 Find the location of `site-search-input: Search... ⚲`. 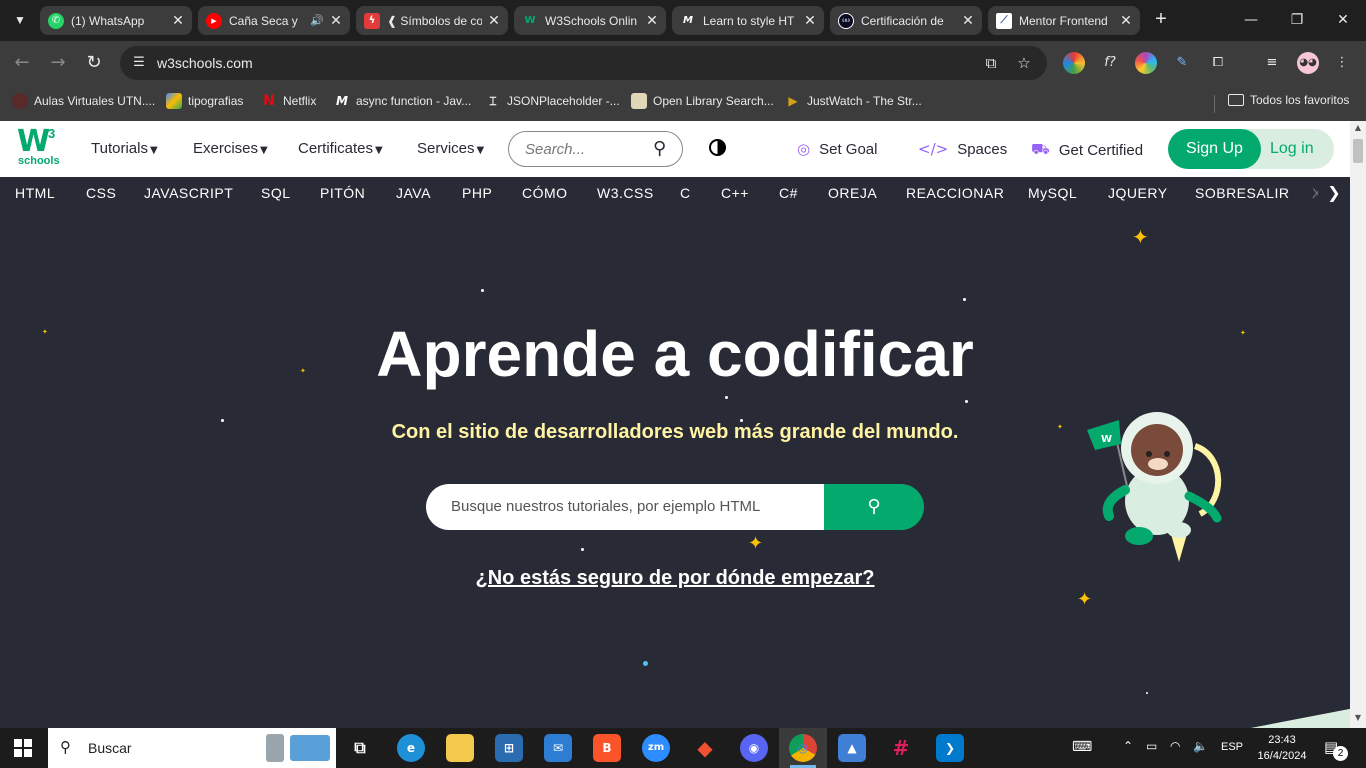

site-search-input: Search... ⚲ is located at coordinates (595, 149).